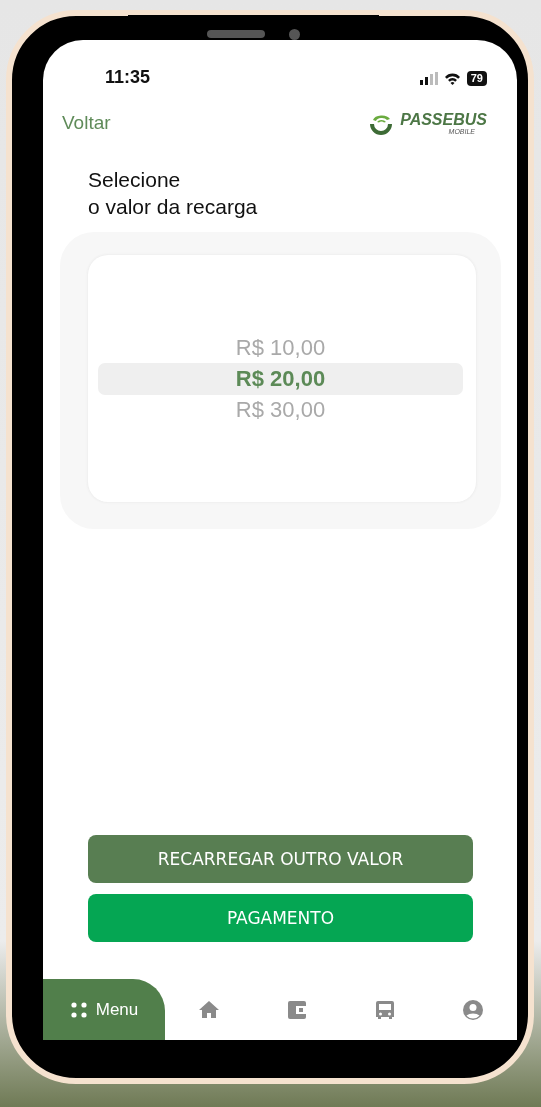 The height and width of the screenshot is (1107, 541). What do you see at coordinates (476, 78) in the screenshot?
I see `battery-level: 79` at bounding box center [476, 78].